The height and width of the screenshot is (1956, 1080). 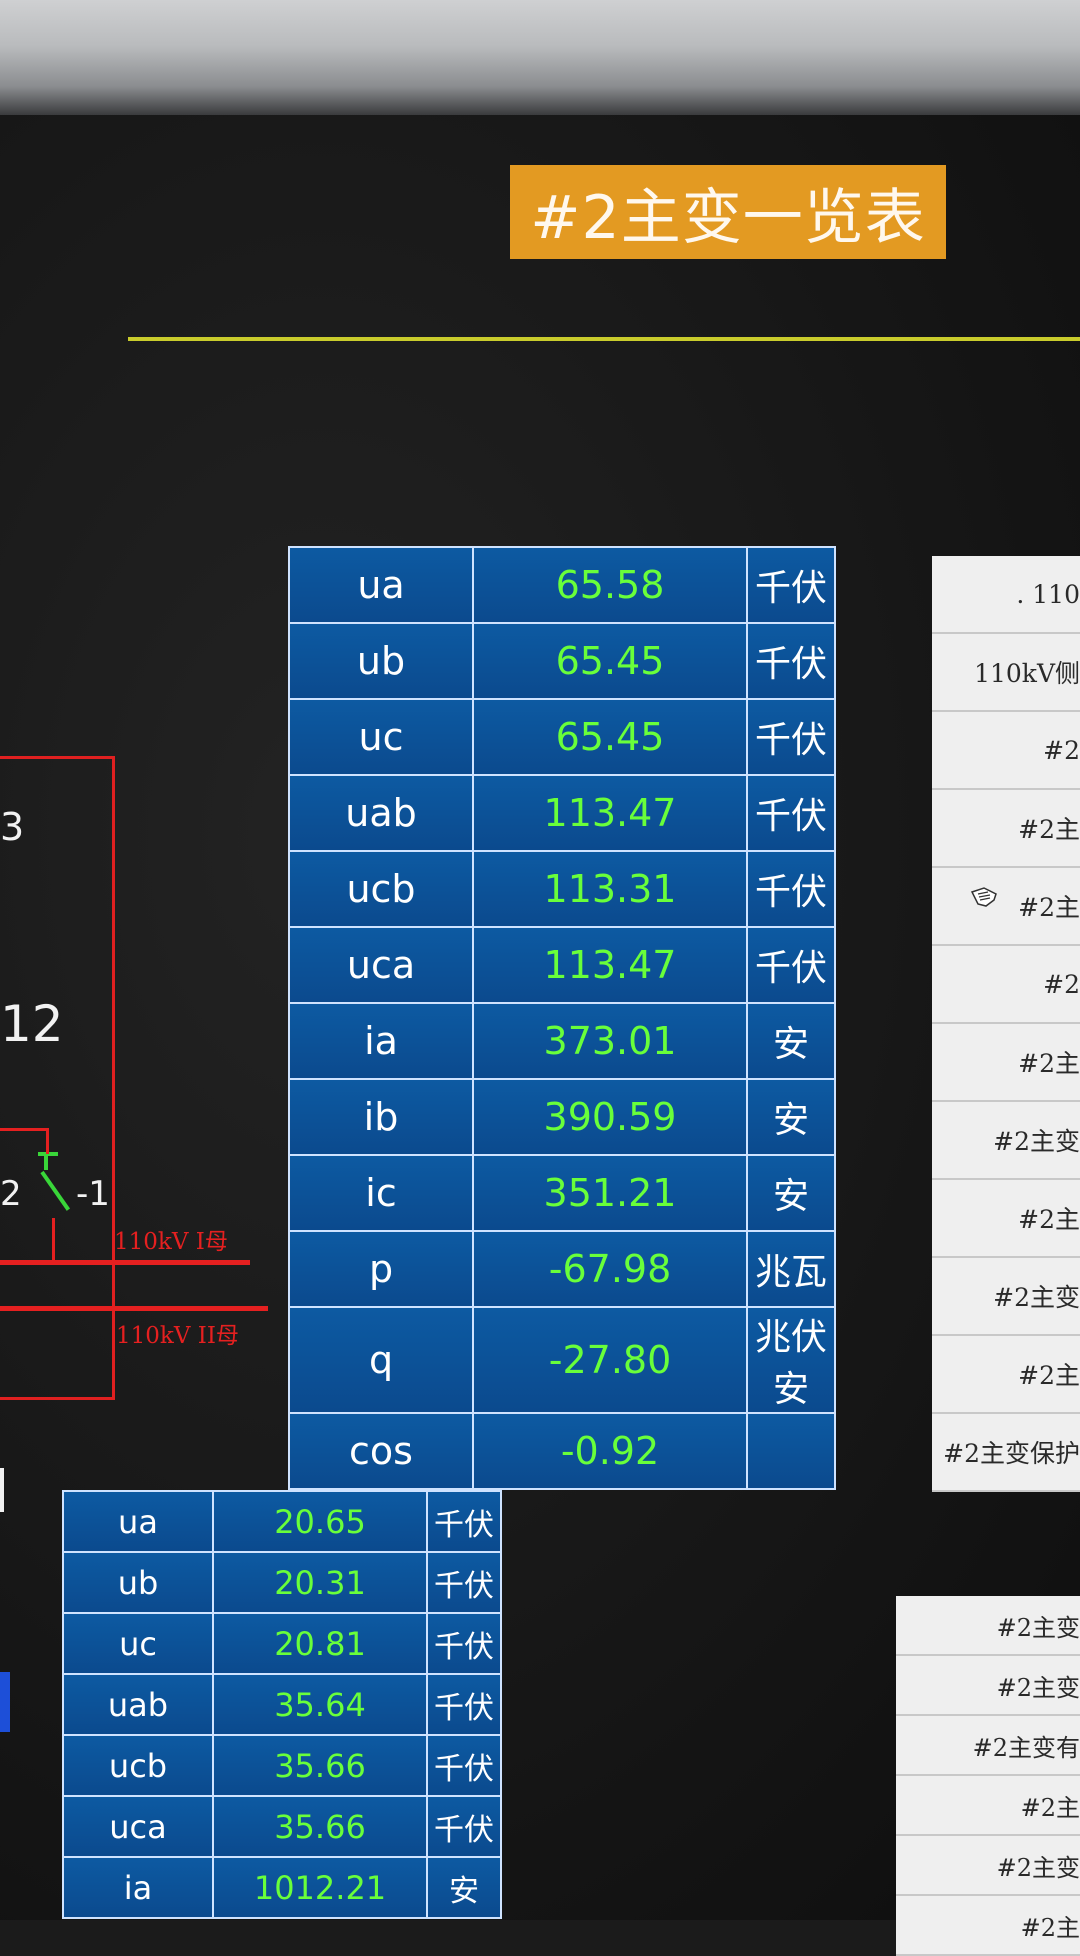 I want to click on measurement-value: 351.21, so click(x=610, y=1193).